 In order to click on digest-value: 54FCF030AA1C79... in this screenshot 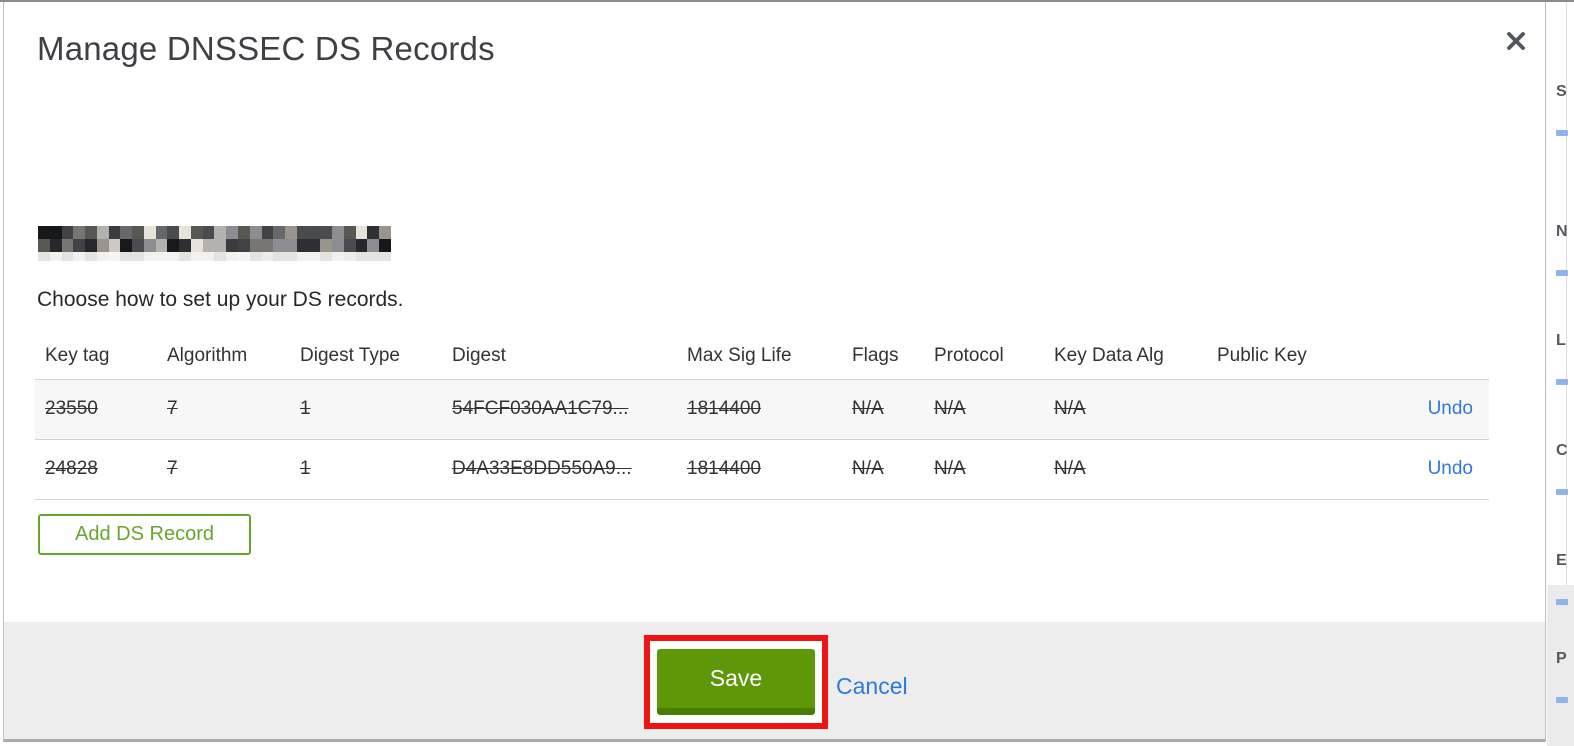, I will do `click(540, 408)`.